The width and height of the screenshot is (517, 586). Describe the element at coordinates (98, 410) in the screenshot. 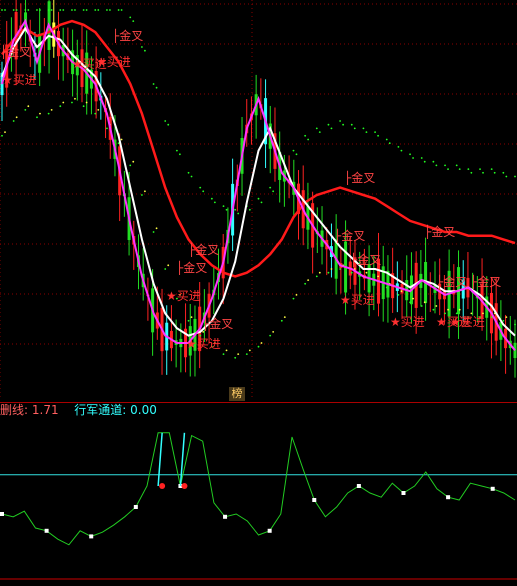

I see `channel-label: 行军通道` at that location.